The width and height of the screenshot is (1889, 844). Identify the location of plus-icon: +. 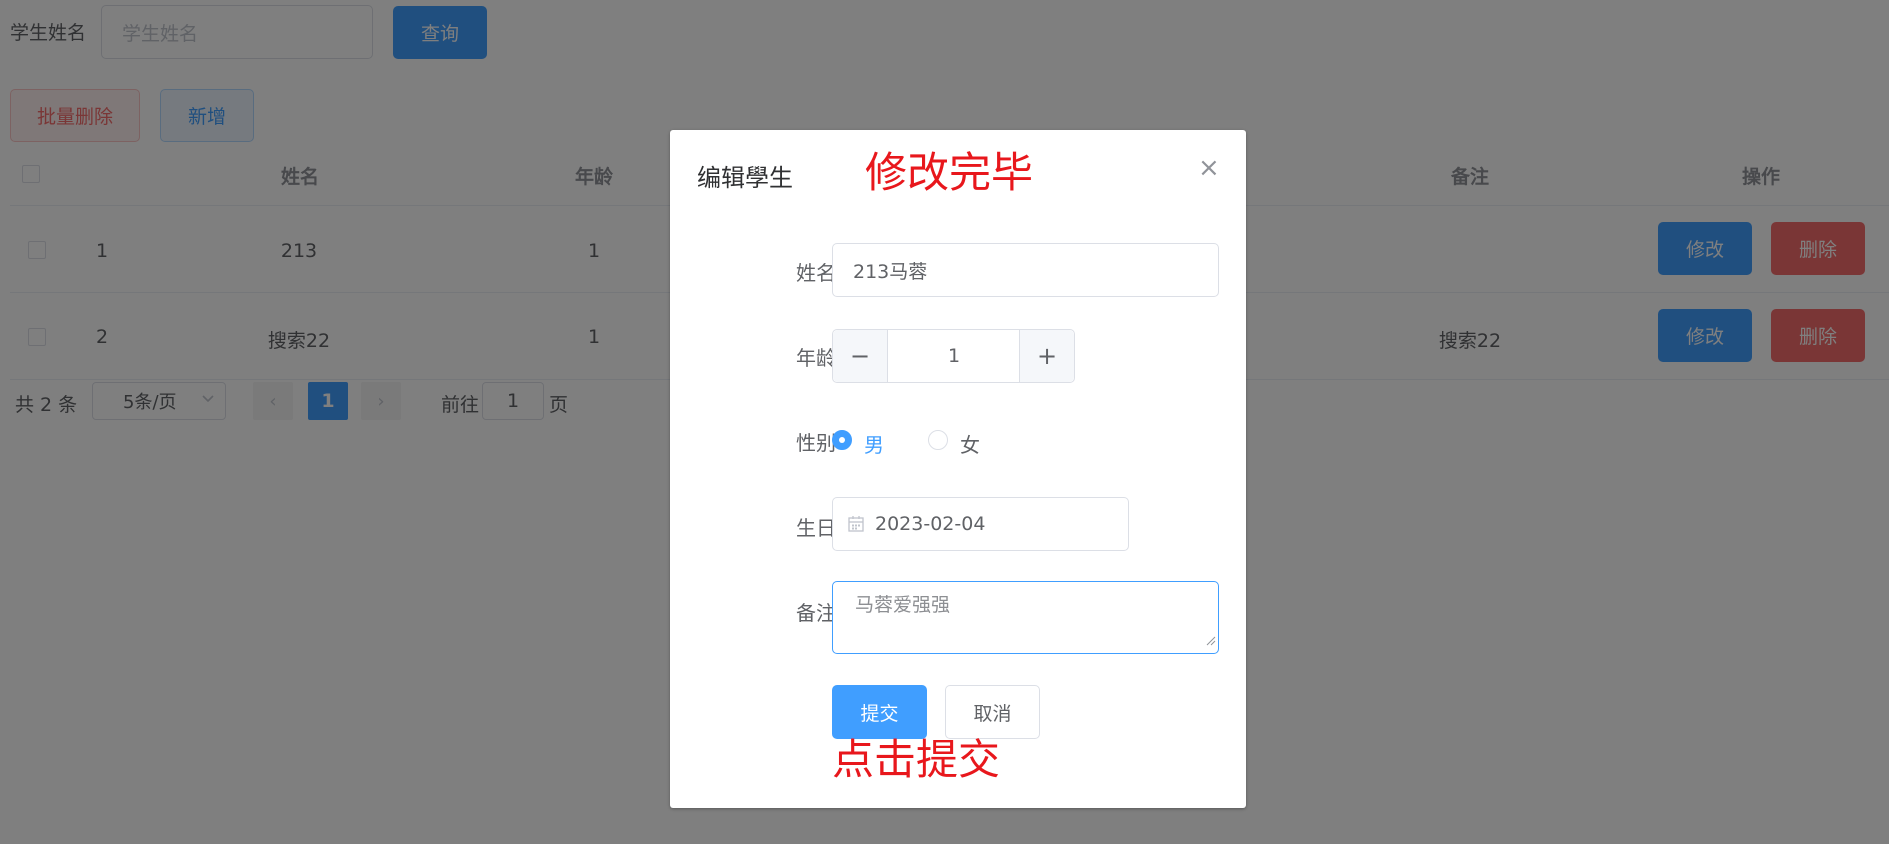
(1047, 356).